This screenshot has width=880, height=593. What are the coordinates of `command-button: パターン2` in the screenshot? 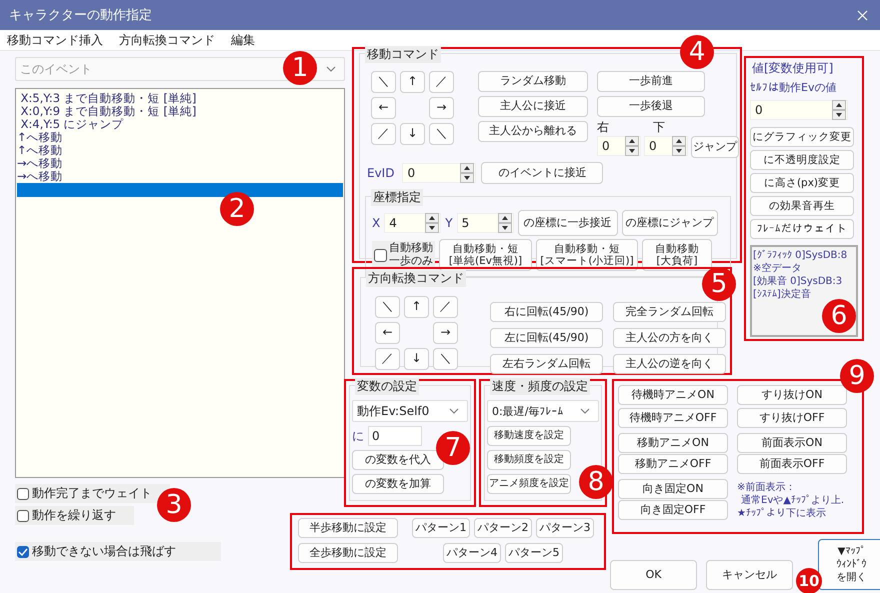 It's located at (503, 528).